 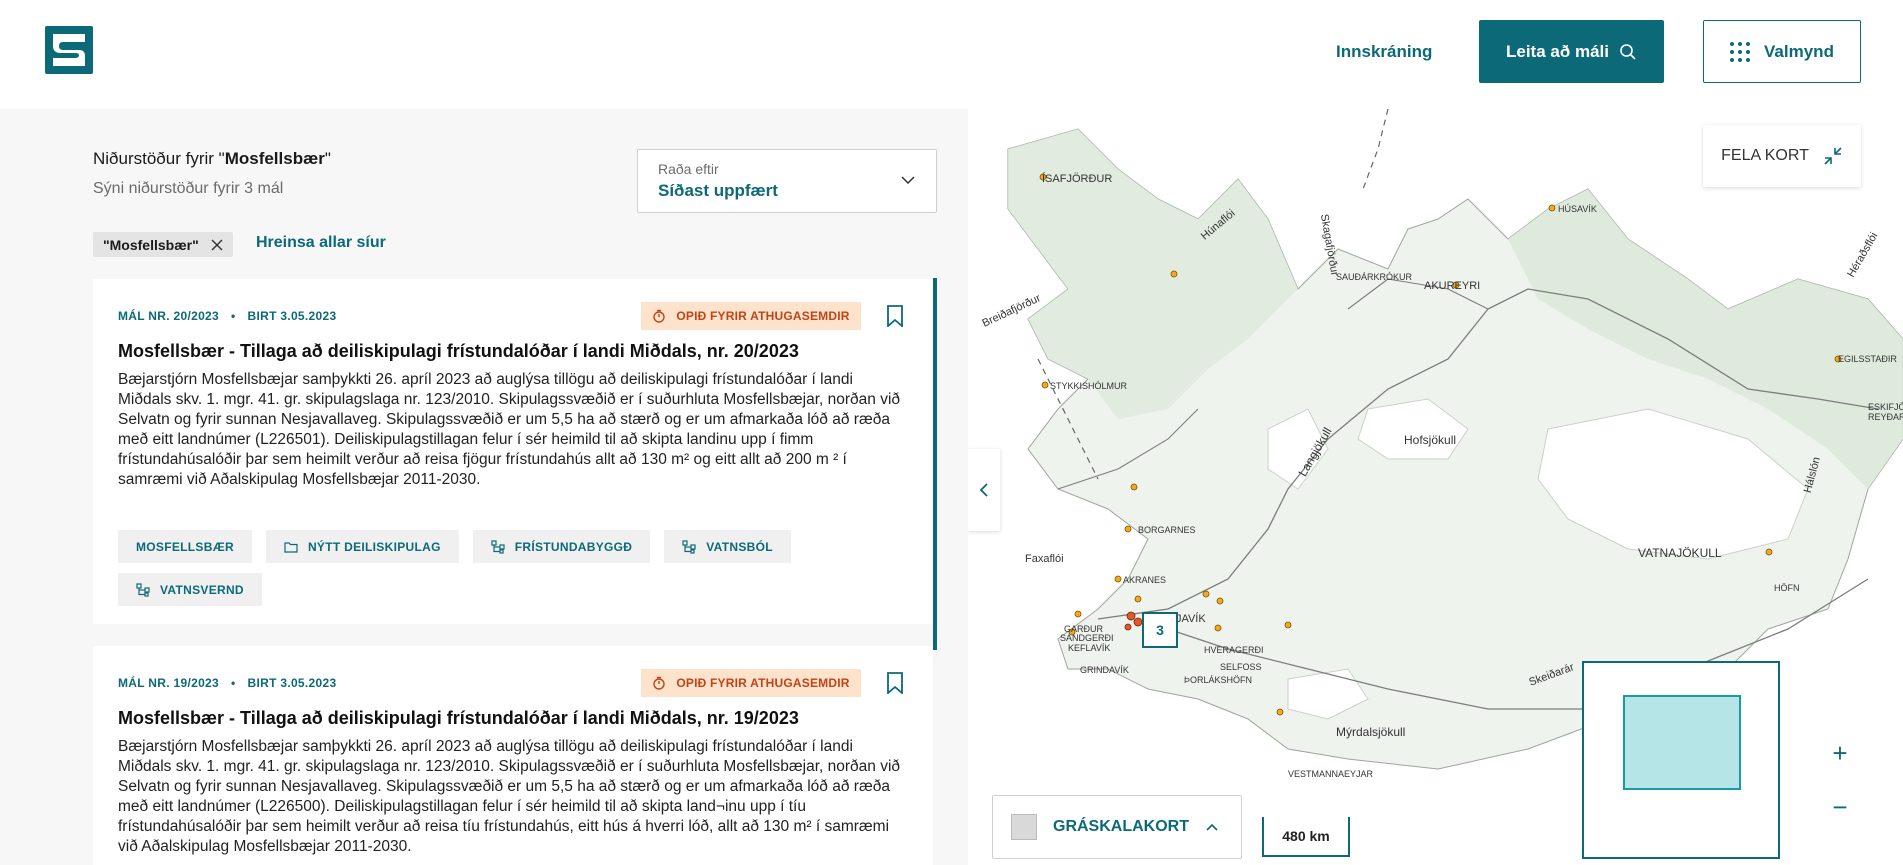 What do you see at coordinates (561, 546) in the screenshot?
I see `tag-category: FRÍSTUNDABYGGÐ` at bounding box center [561, 546].